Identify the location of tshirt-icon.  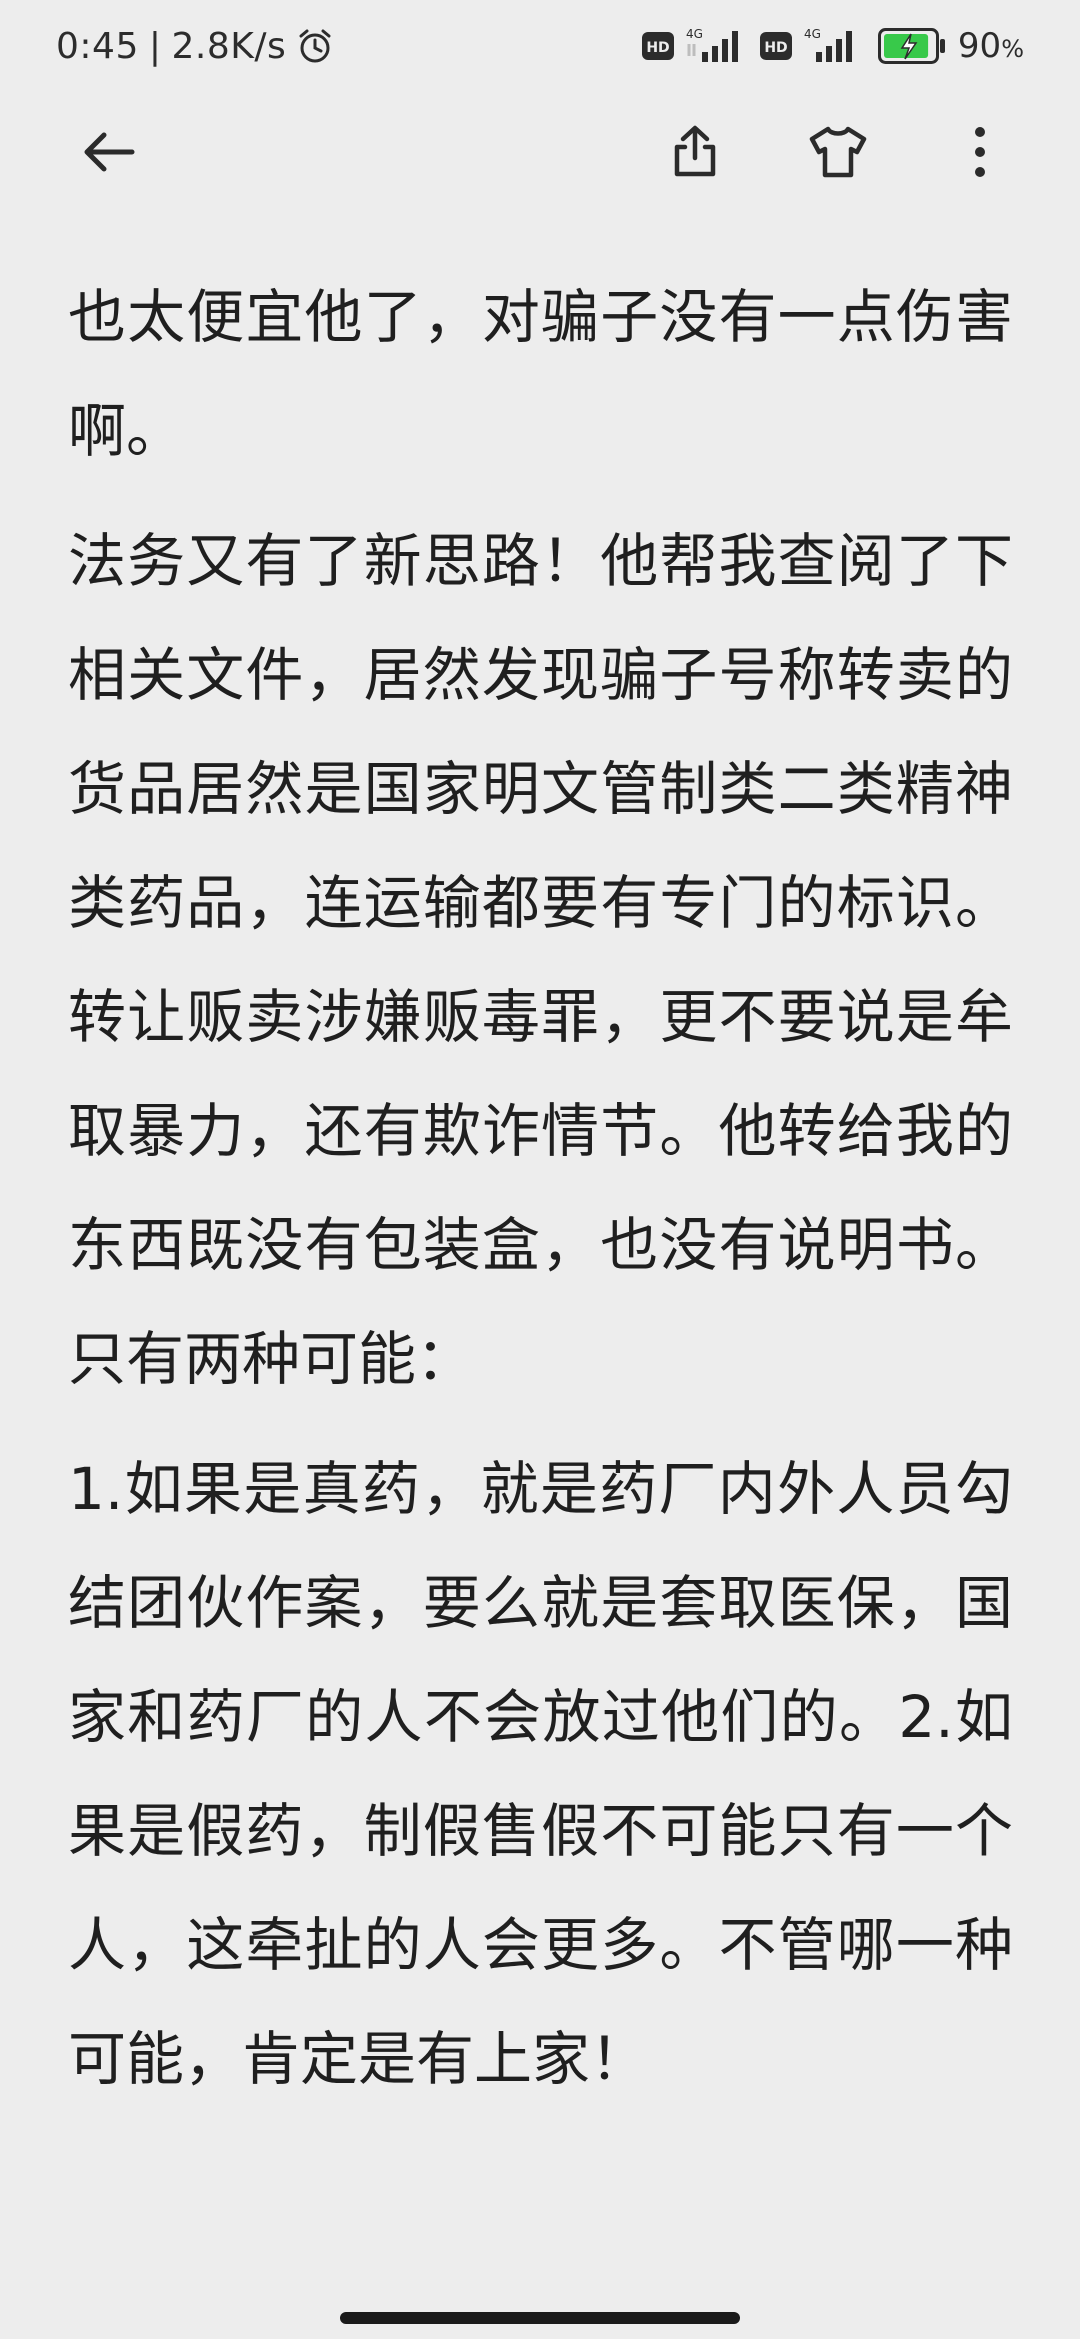
(838, 152).